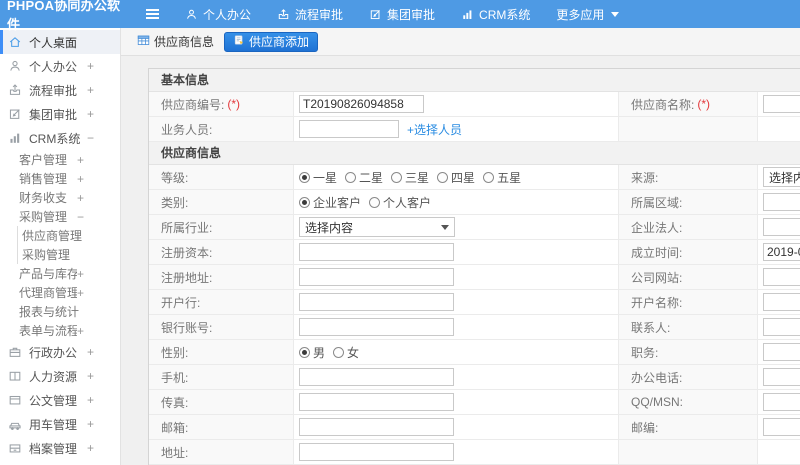 This screenshot has width=800, height=465. What do you see at coordinates (688, 177) in the screenshot?
I see `field-label-cell: 来源:` at bounding box center [688, 177].